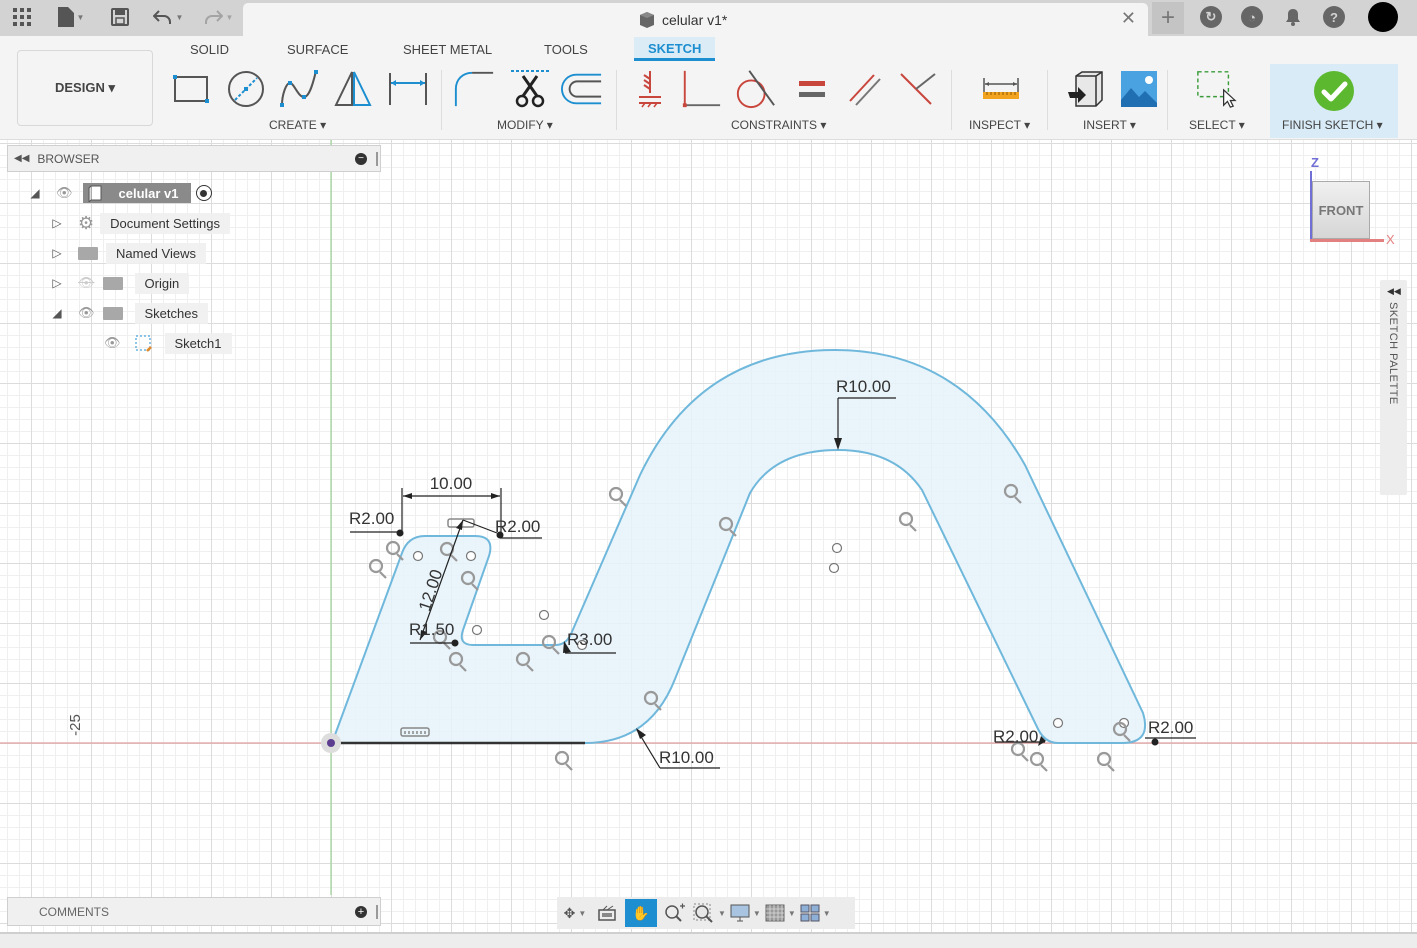 Image resolution: width=1417 pixels, height=948 pixels. What do you see at coordinates (1217, 125) in the screenshot?
I see `select-group-label: SELECT ▾` at bounding box center [1217, 125].